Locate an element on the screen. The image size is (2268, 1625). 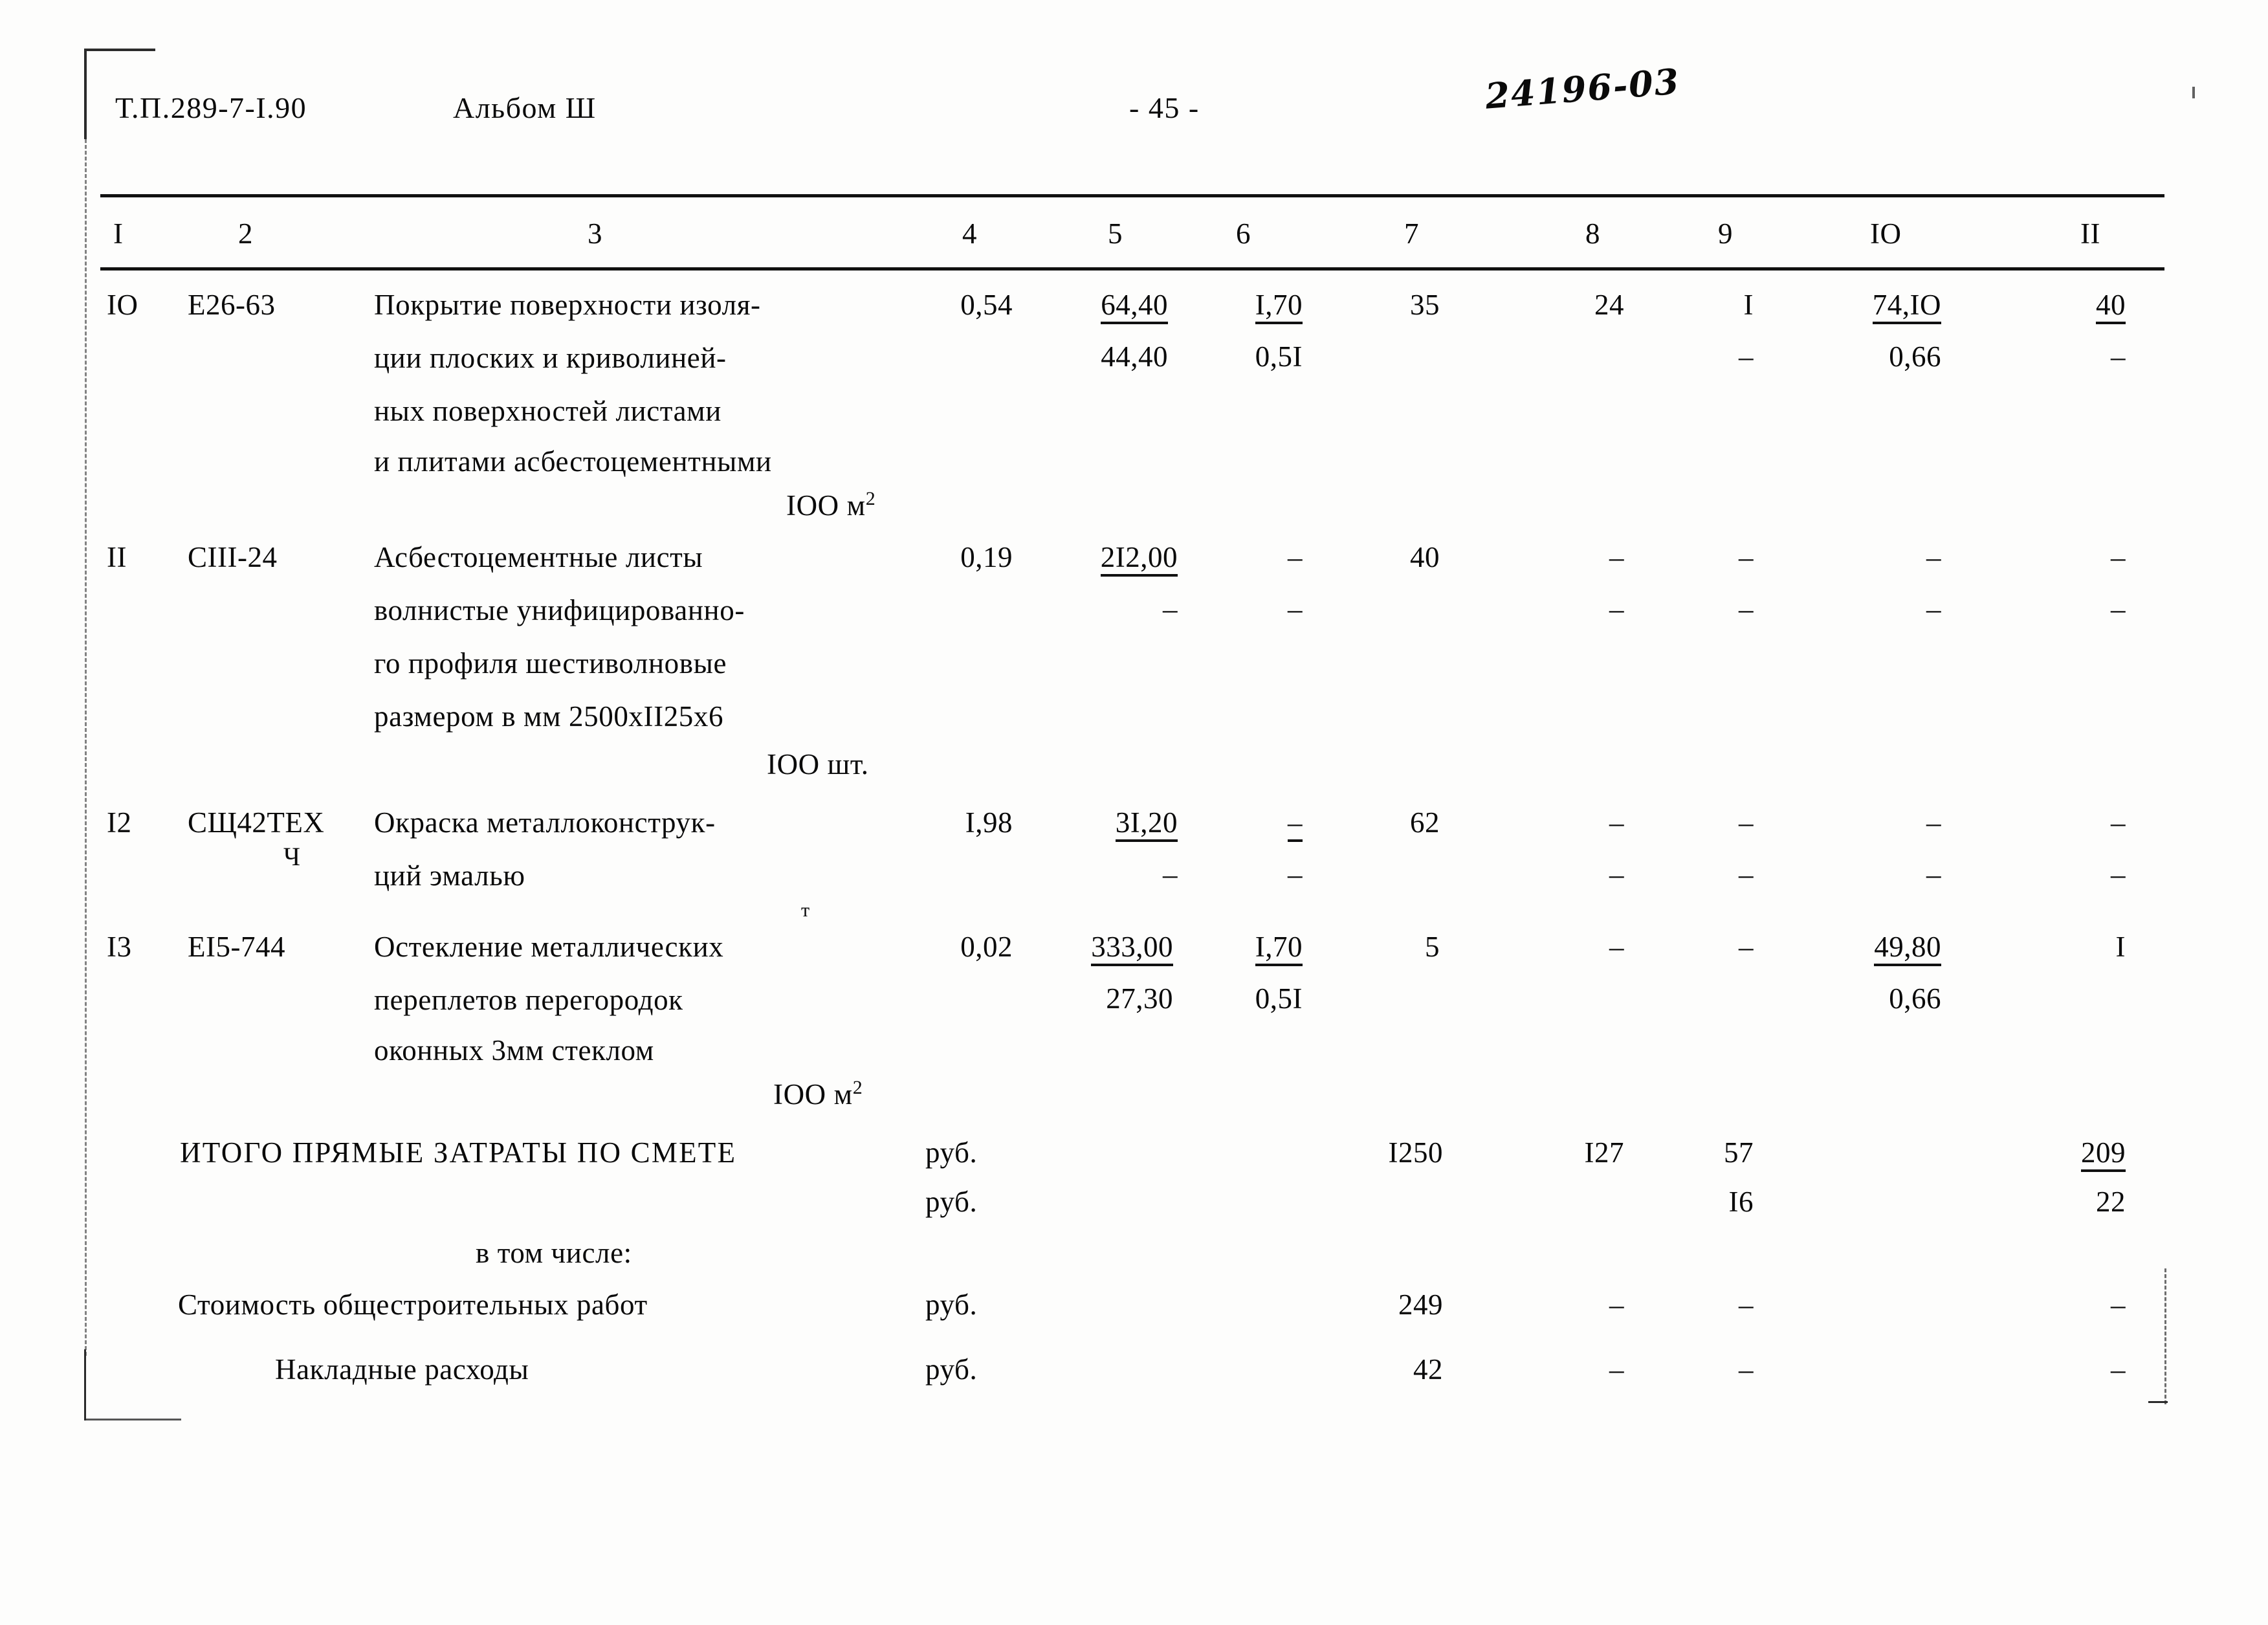
table-row-description-line: переплетов перегородок is located at coordinates (528, 1000).